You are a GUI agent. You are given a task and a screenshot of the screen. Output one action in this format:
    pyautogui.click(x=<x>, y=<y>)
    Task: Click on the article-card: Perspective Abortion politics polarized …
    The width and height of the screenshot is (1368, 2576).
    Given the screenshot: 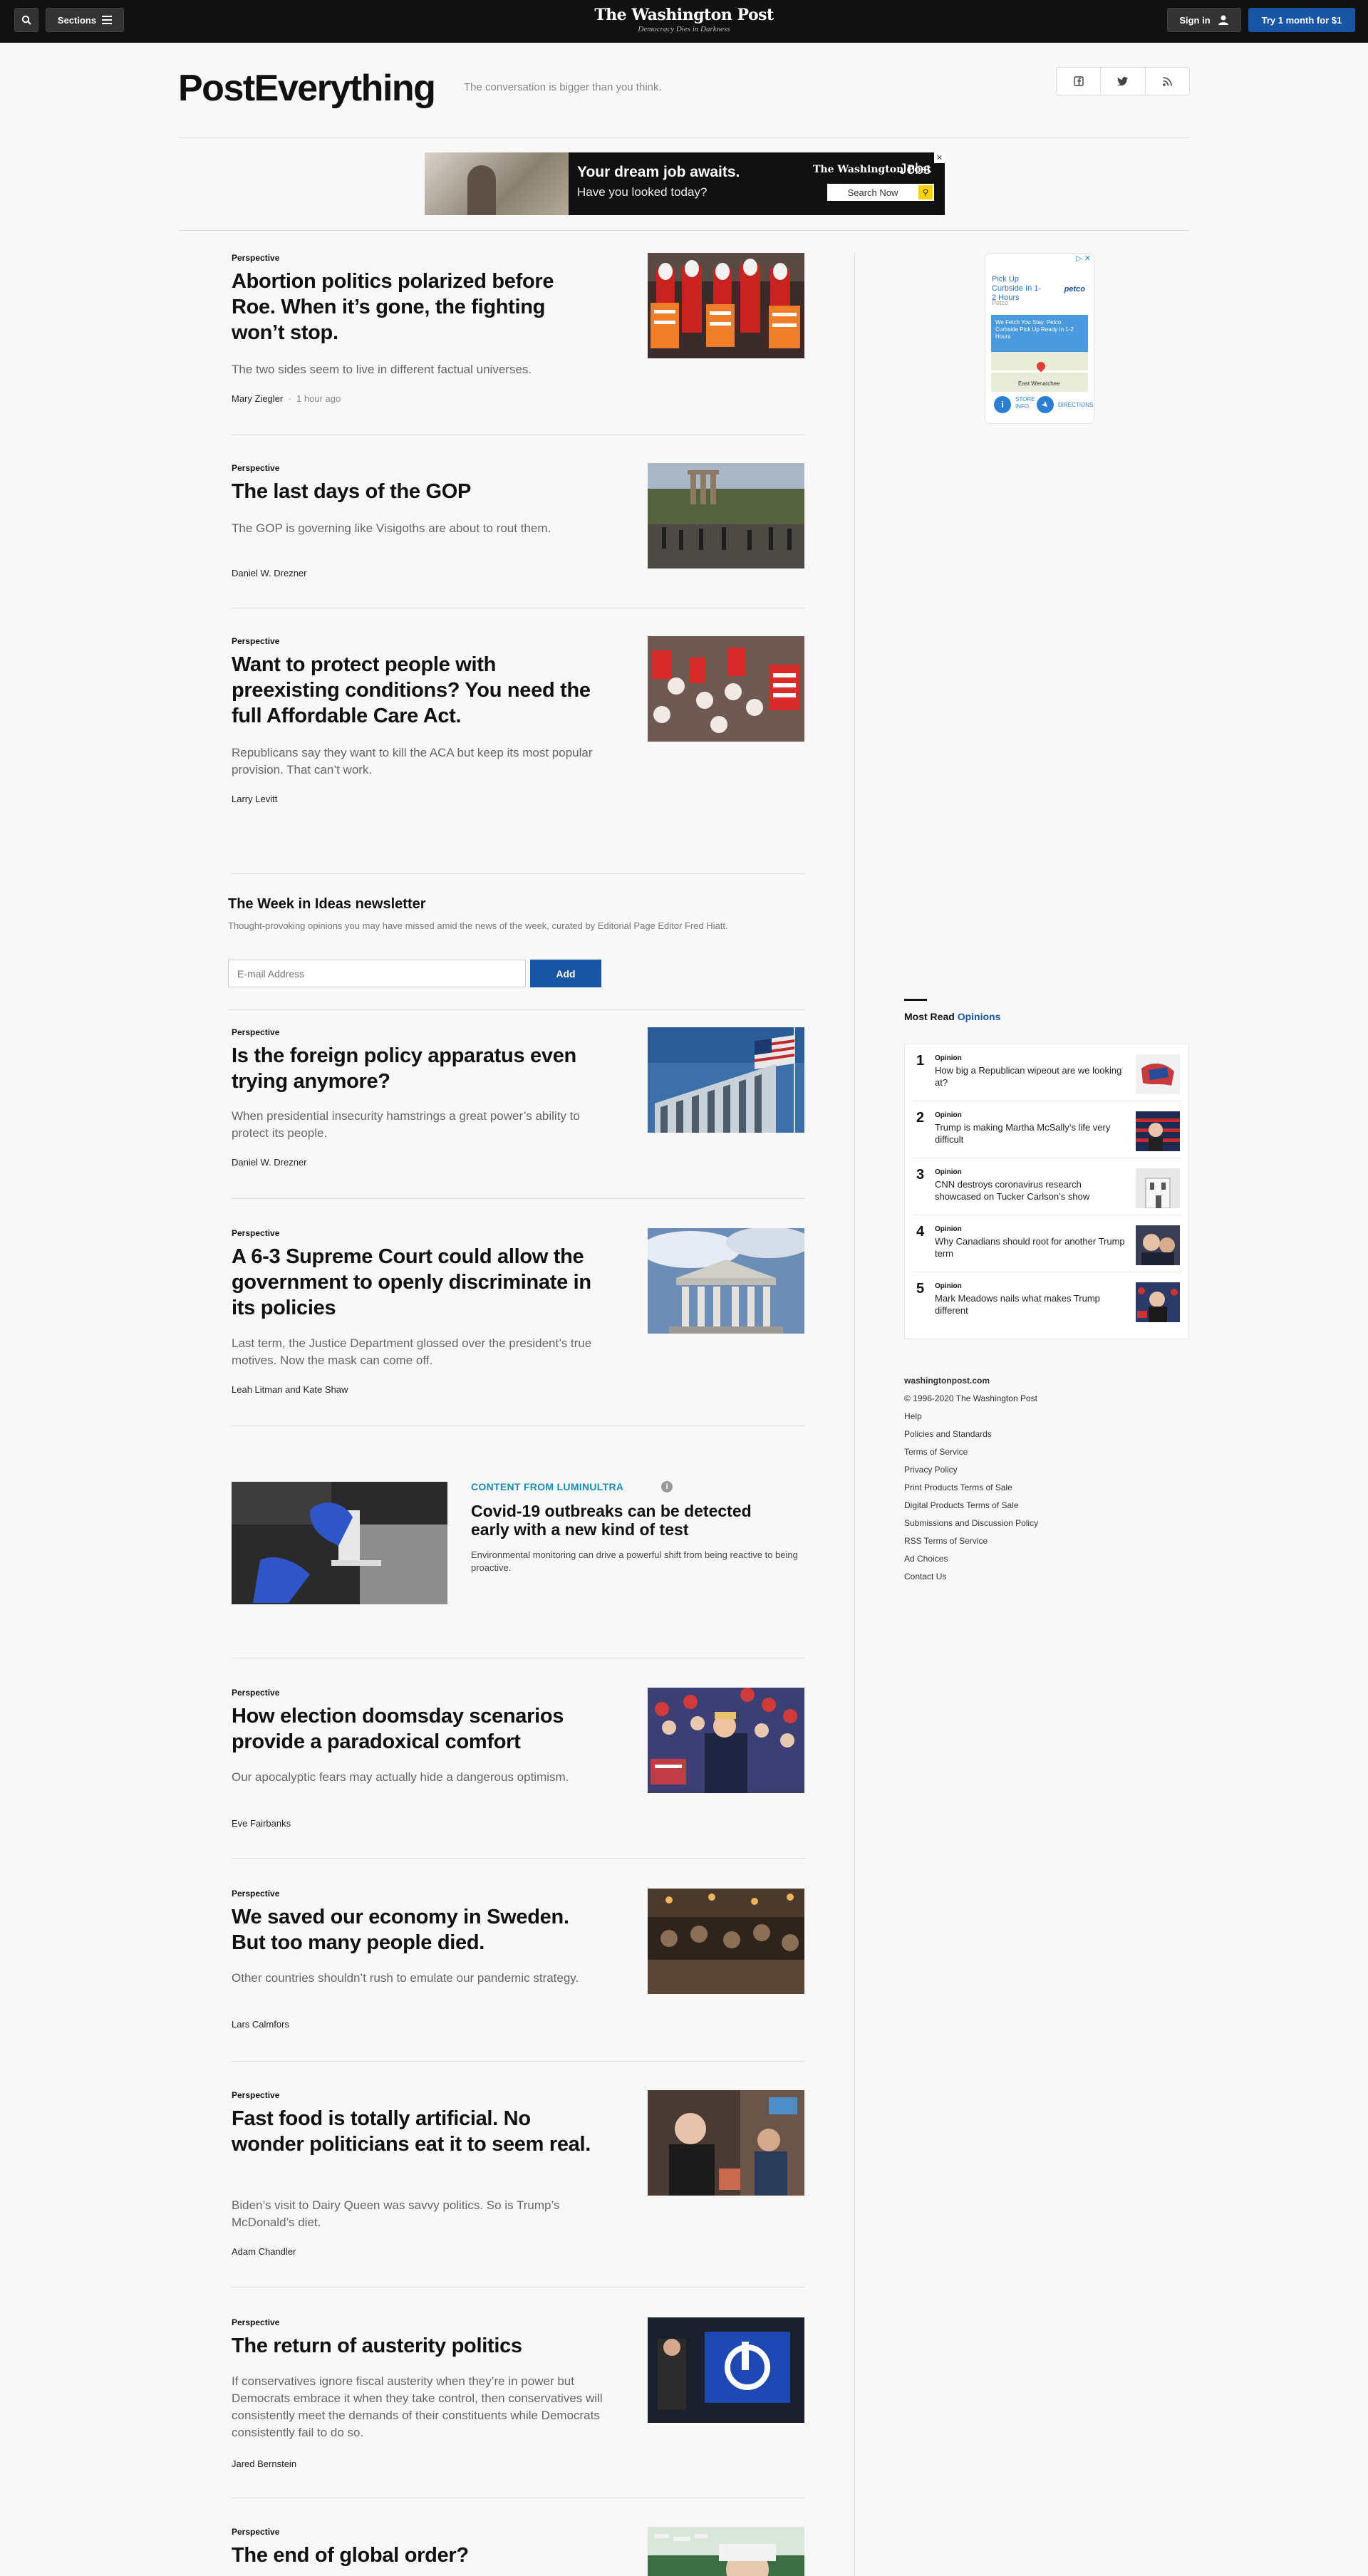 What is the action you would take?
    pyautogui.click(x=518, y=338)
    